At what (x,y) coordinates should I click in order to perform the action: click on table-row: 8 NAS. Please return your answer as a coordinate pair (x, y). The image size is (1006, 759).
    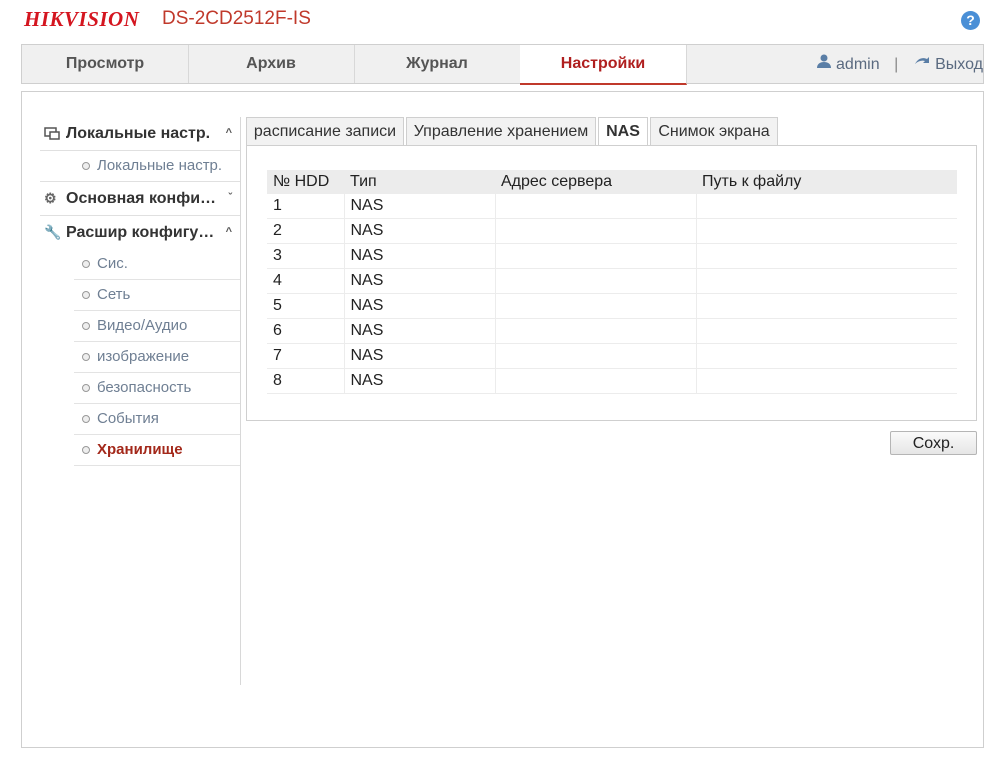
    Looking at the image, I should click on (612, 381).